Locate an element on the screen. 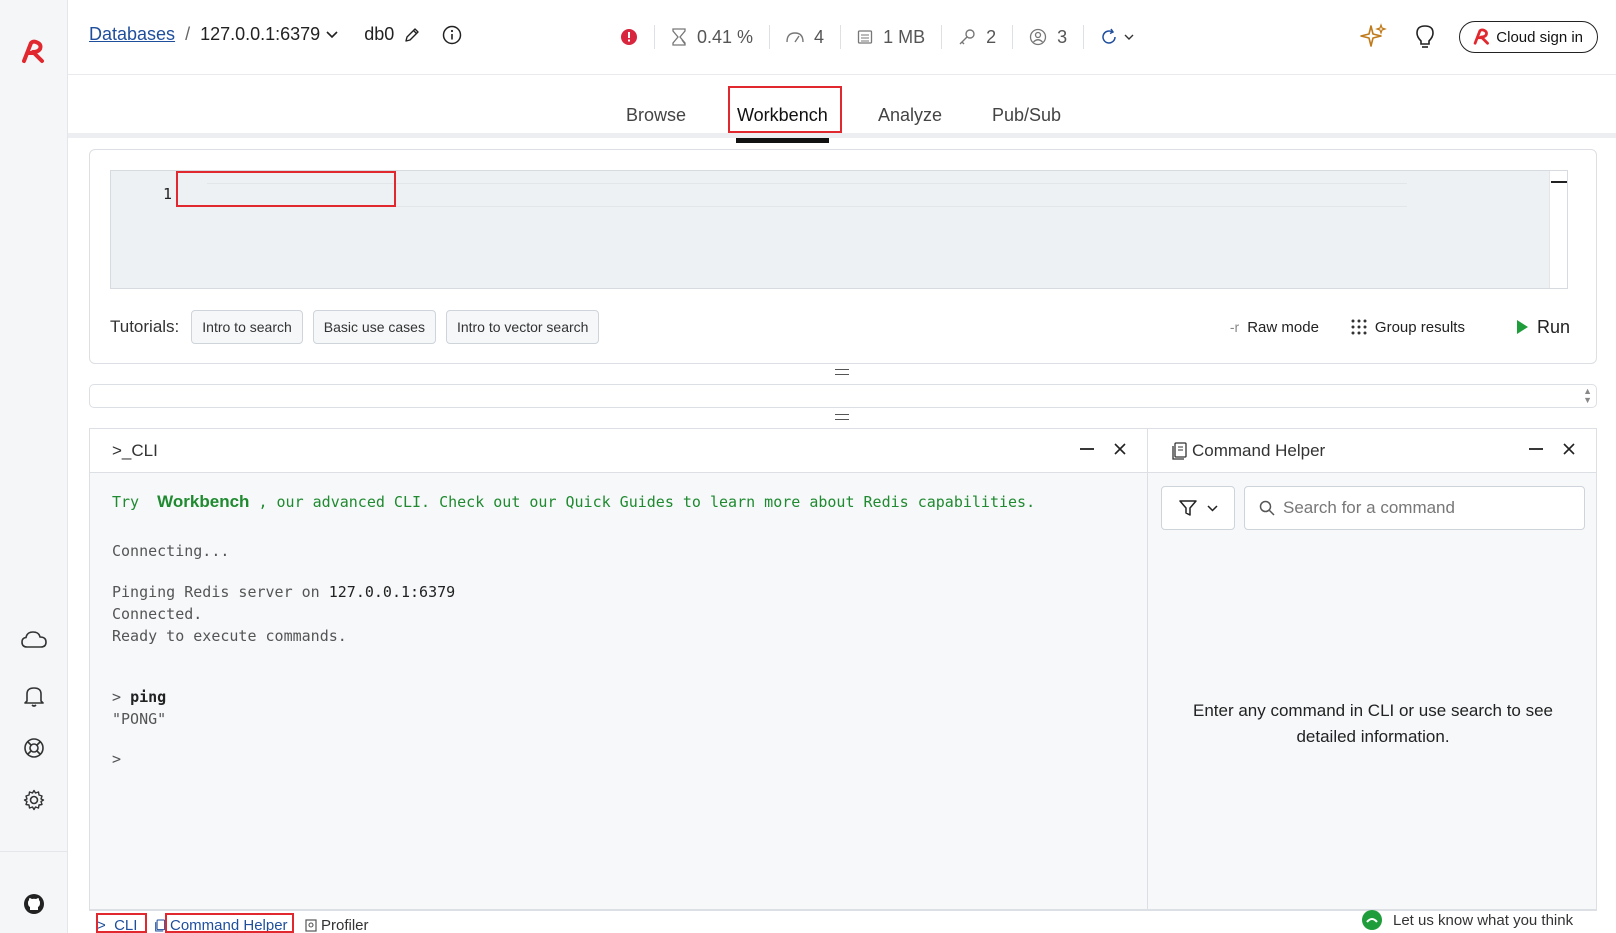 The width and height of the screenshot is (1616, 933). cli-workbench-link: Workbench is located at coordinates (203, 501).